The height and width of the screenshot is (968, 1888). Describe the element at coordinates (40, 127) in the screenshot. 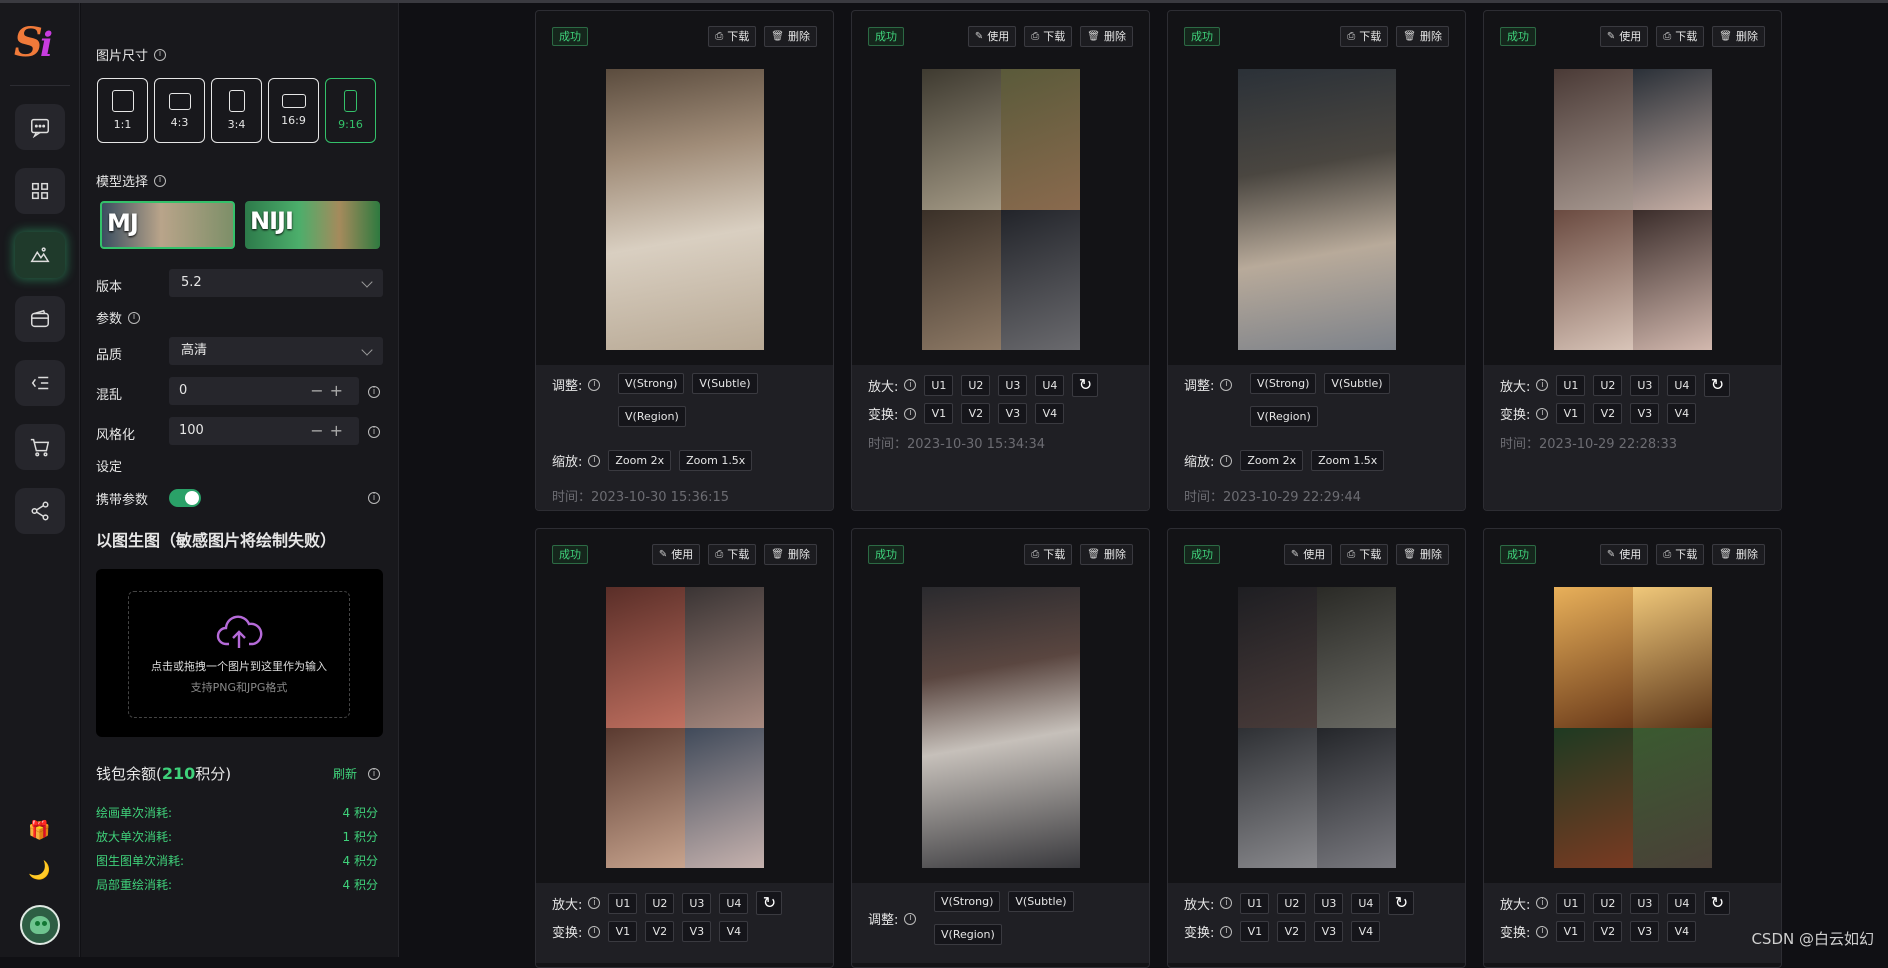

I see `chat-nav-button` at that location.